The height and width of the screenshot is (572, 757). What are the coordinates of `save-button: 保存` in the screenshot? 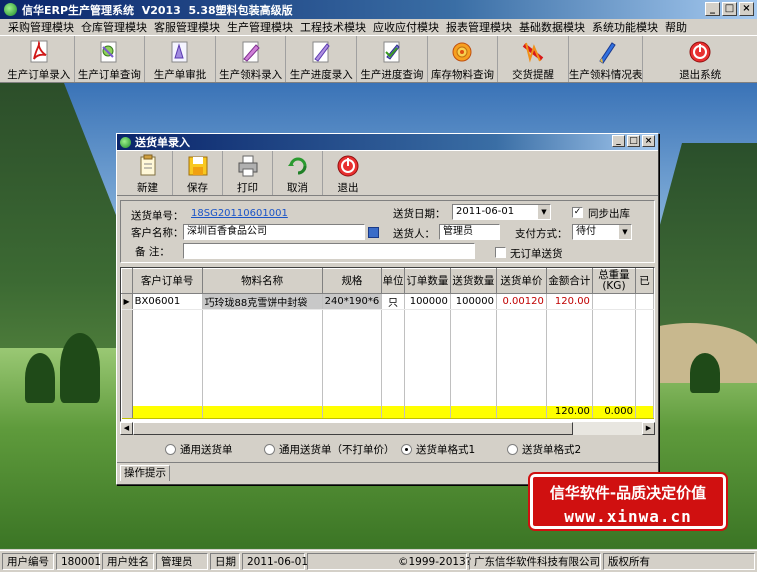 It's located at (198, 173).